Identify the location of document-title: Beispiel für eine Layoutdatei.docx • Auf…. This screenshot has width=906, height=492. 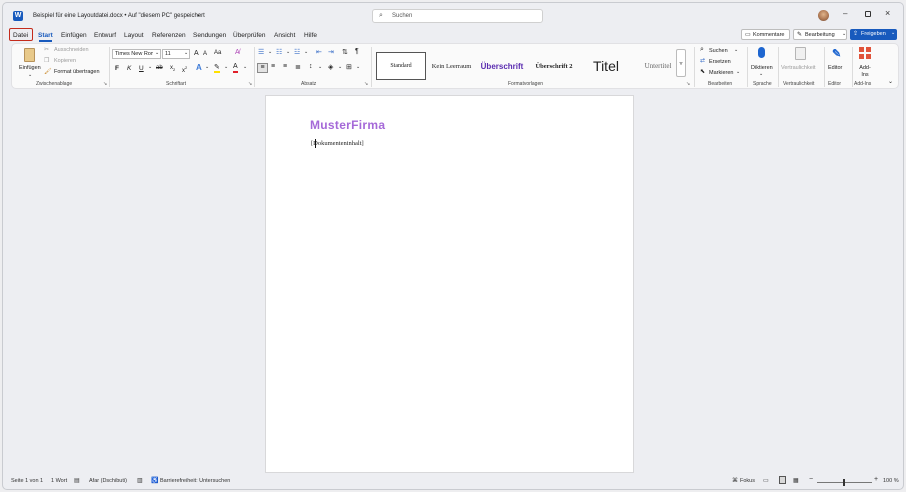
(119, 16).